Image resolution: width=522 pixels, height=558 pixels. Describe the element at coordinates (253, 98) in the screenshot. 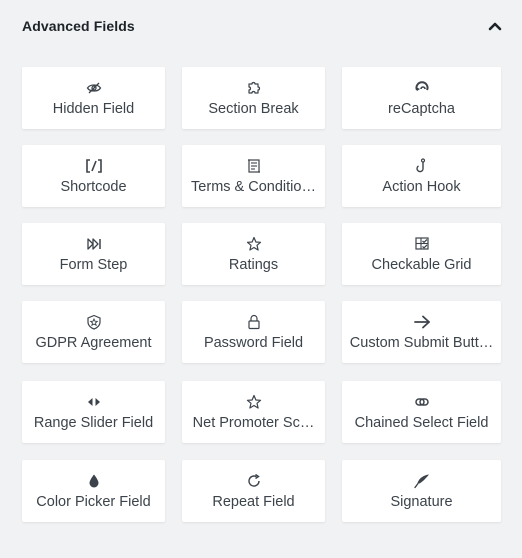

I see `field-card-section-break: Section Break` at that location.